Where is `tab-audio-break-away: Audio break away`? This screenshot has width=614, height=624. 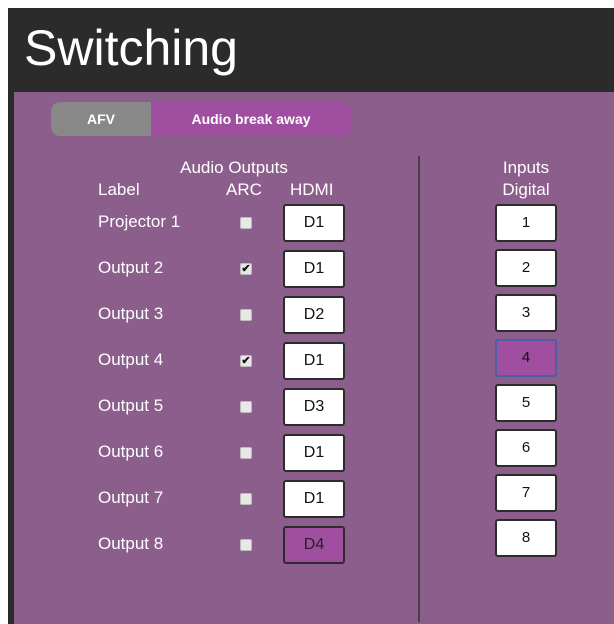
tab-audio-break-away: Audio break away is located at coordinates (251, 119).